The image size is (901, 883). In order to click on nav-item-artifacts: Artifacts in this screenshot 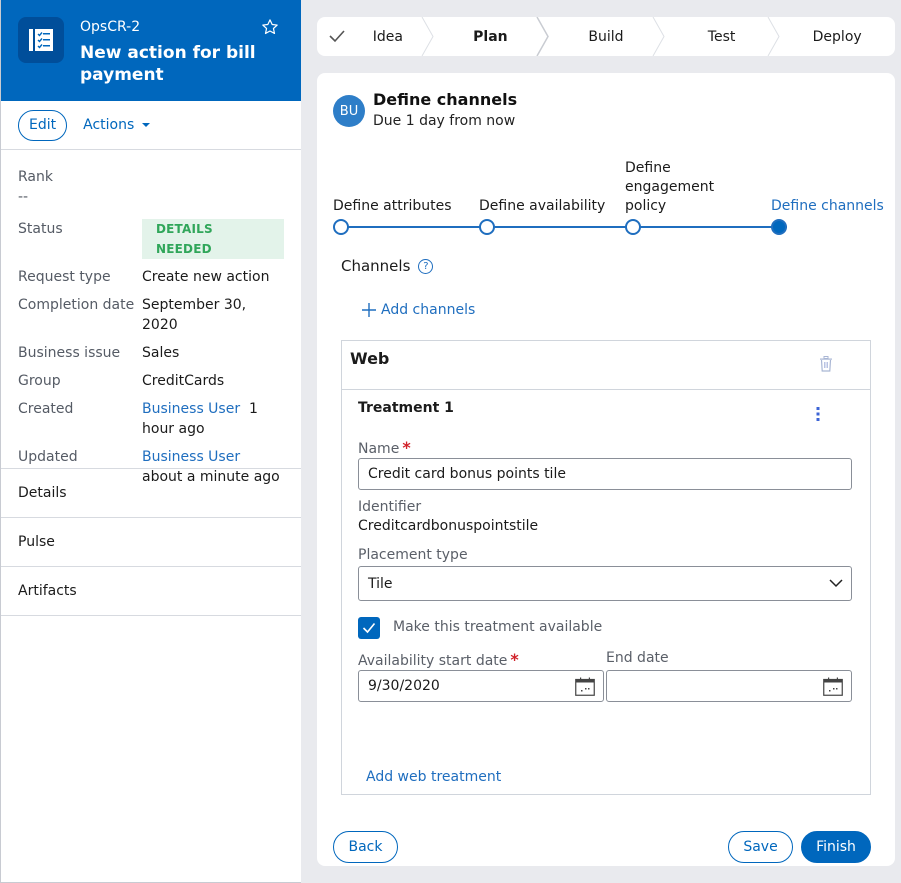, I will do `click(151, 591)`.